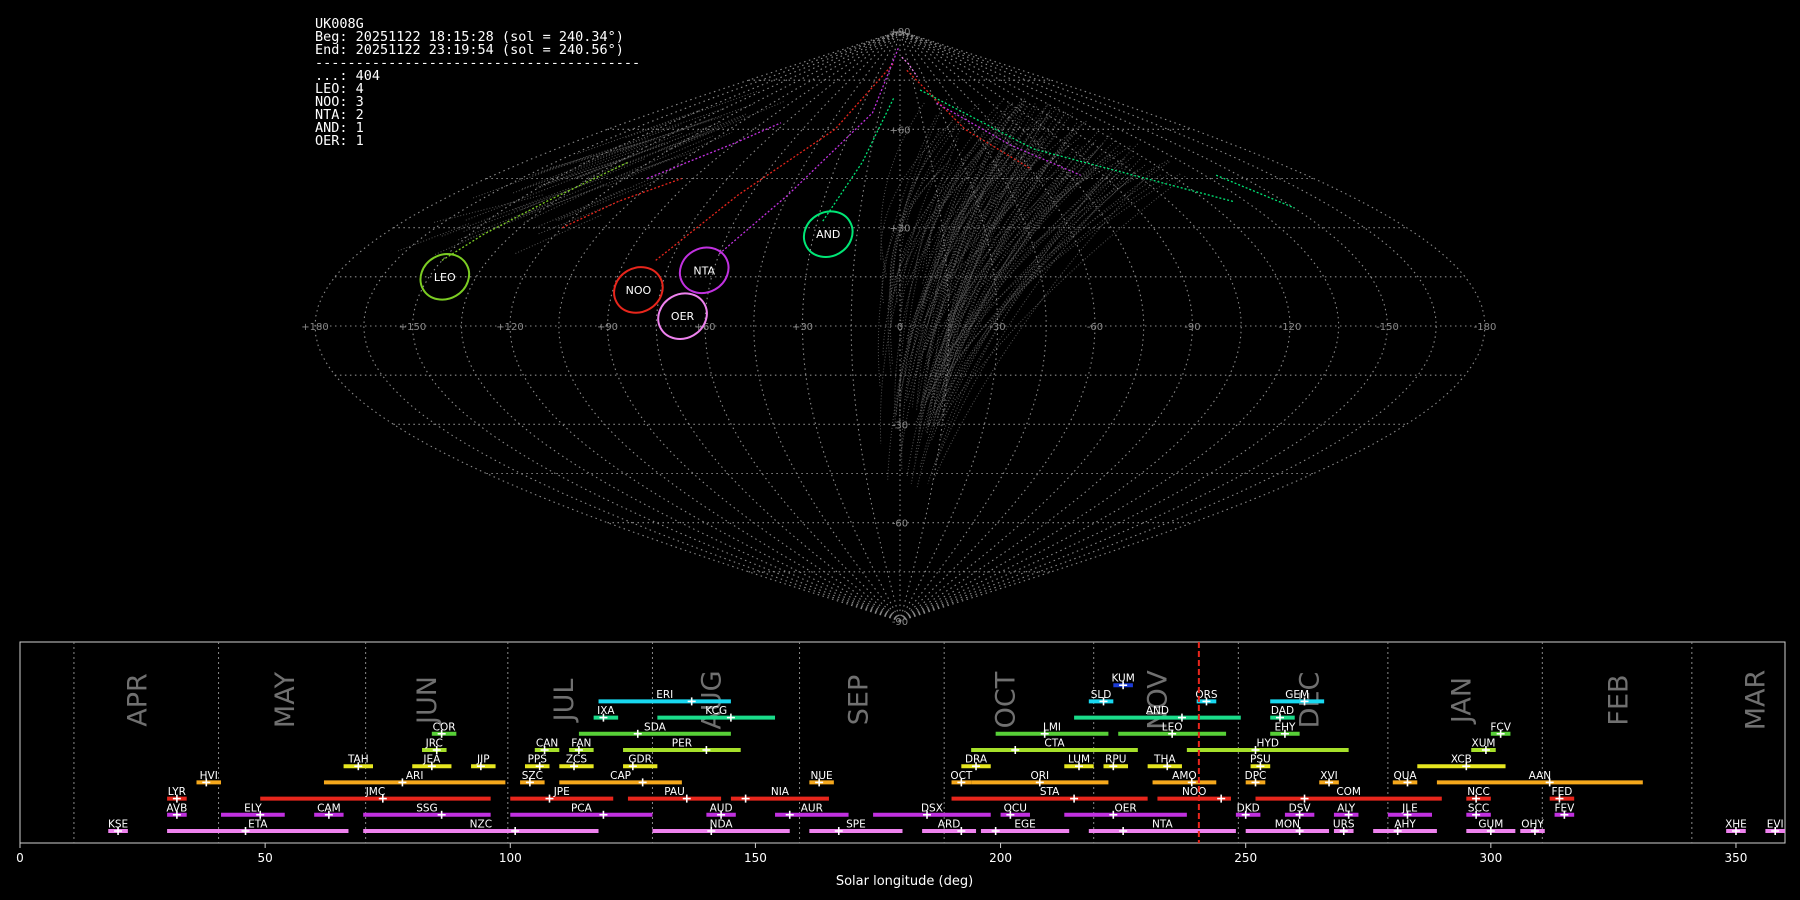  I want to click on shower-label-fan: FAN, so click(581, 744).